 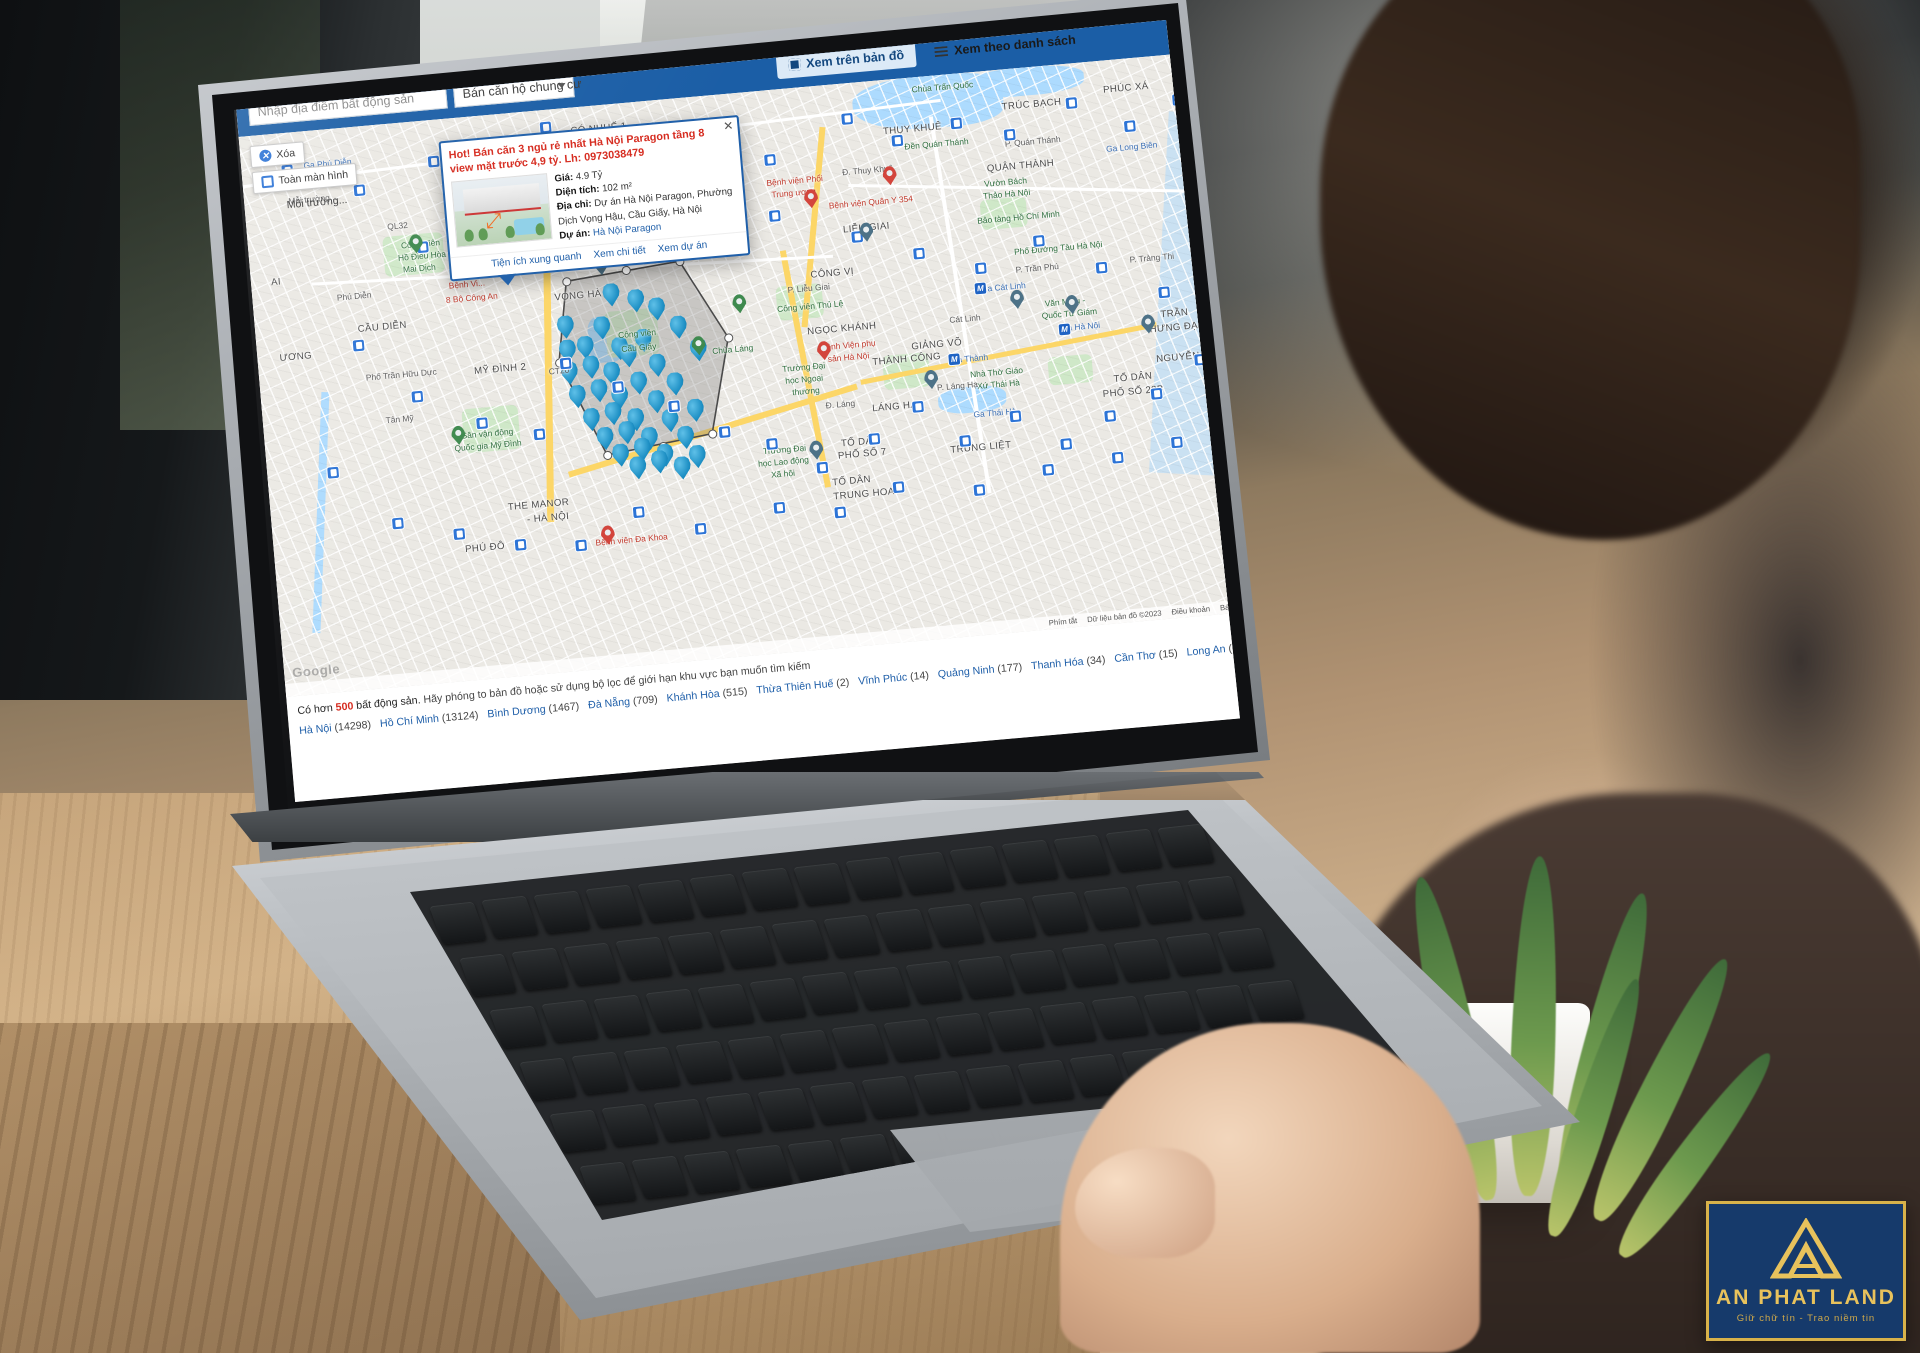 What do you see at coordinates (387, 703) in the screenshot?
I see `results-suffix: bất động sản.` at bounding box center [387, 703].